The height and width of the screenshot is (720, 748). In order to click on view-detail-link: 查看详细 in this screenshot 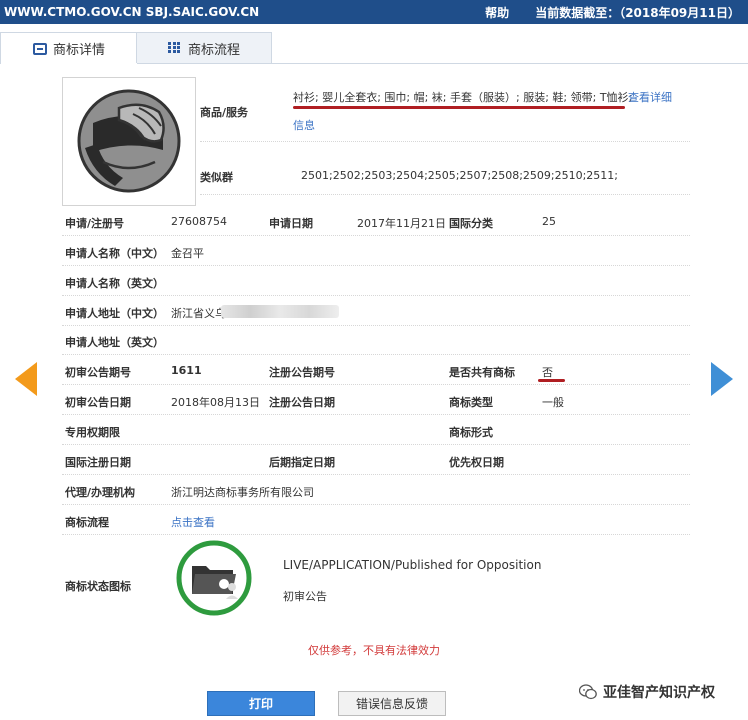, I will do `click(650, 97)`.